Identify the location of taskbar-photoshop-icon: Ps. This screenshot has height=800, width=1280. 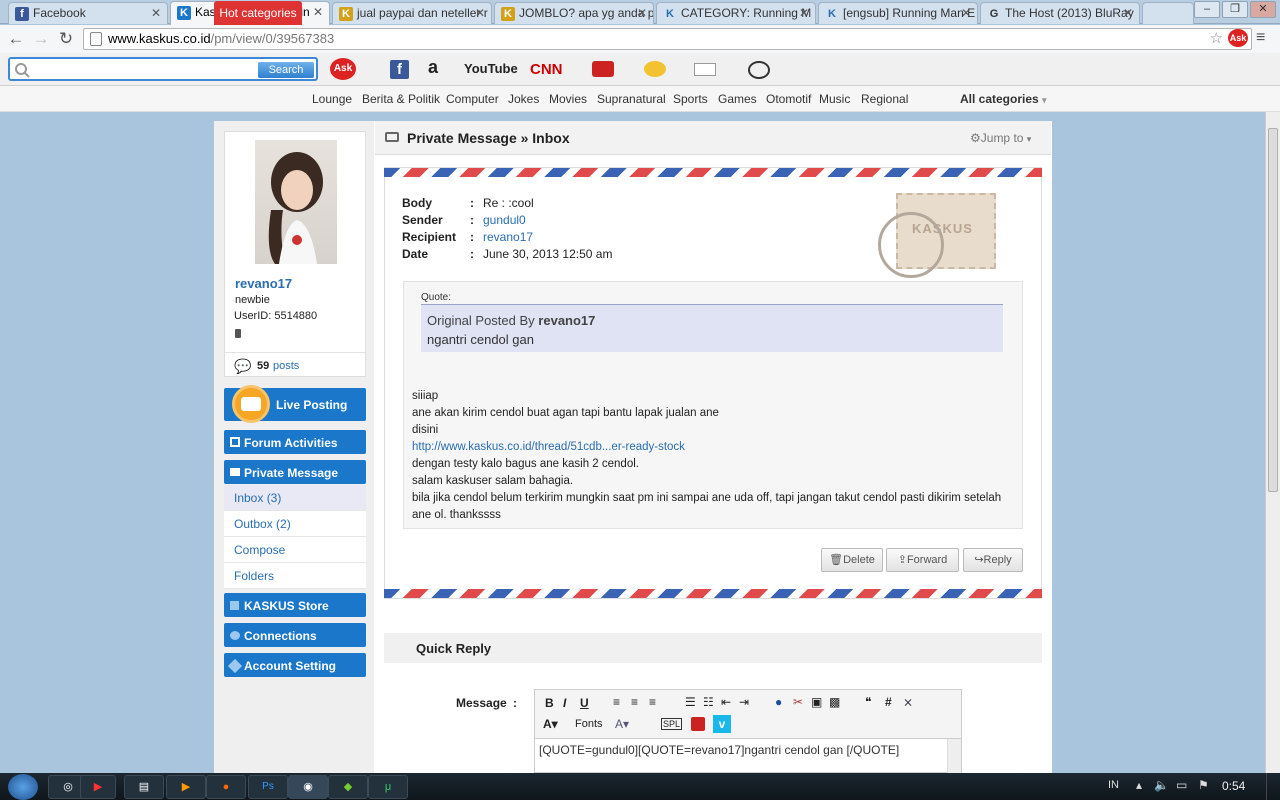
(268, 787).